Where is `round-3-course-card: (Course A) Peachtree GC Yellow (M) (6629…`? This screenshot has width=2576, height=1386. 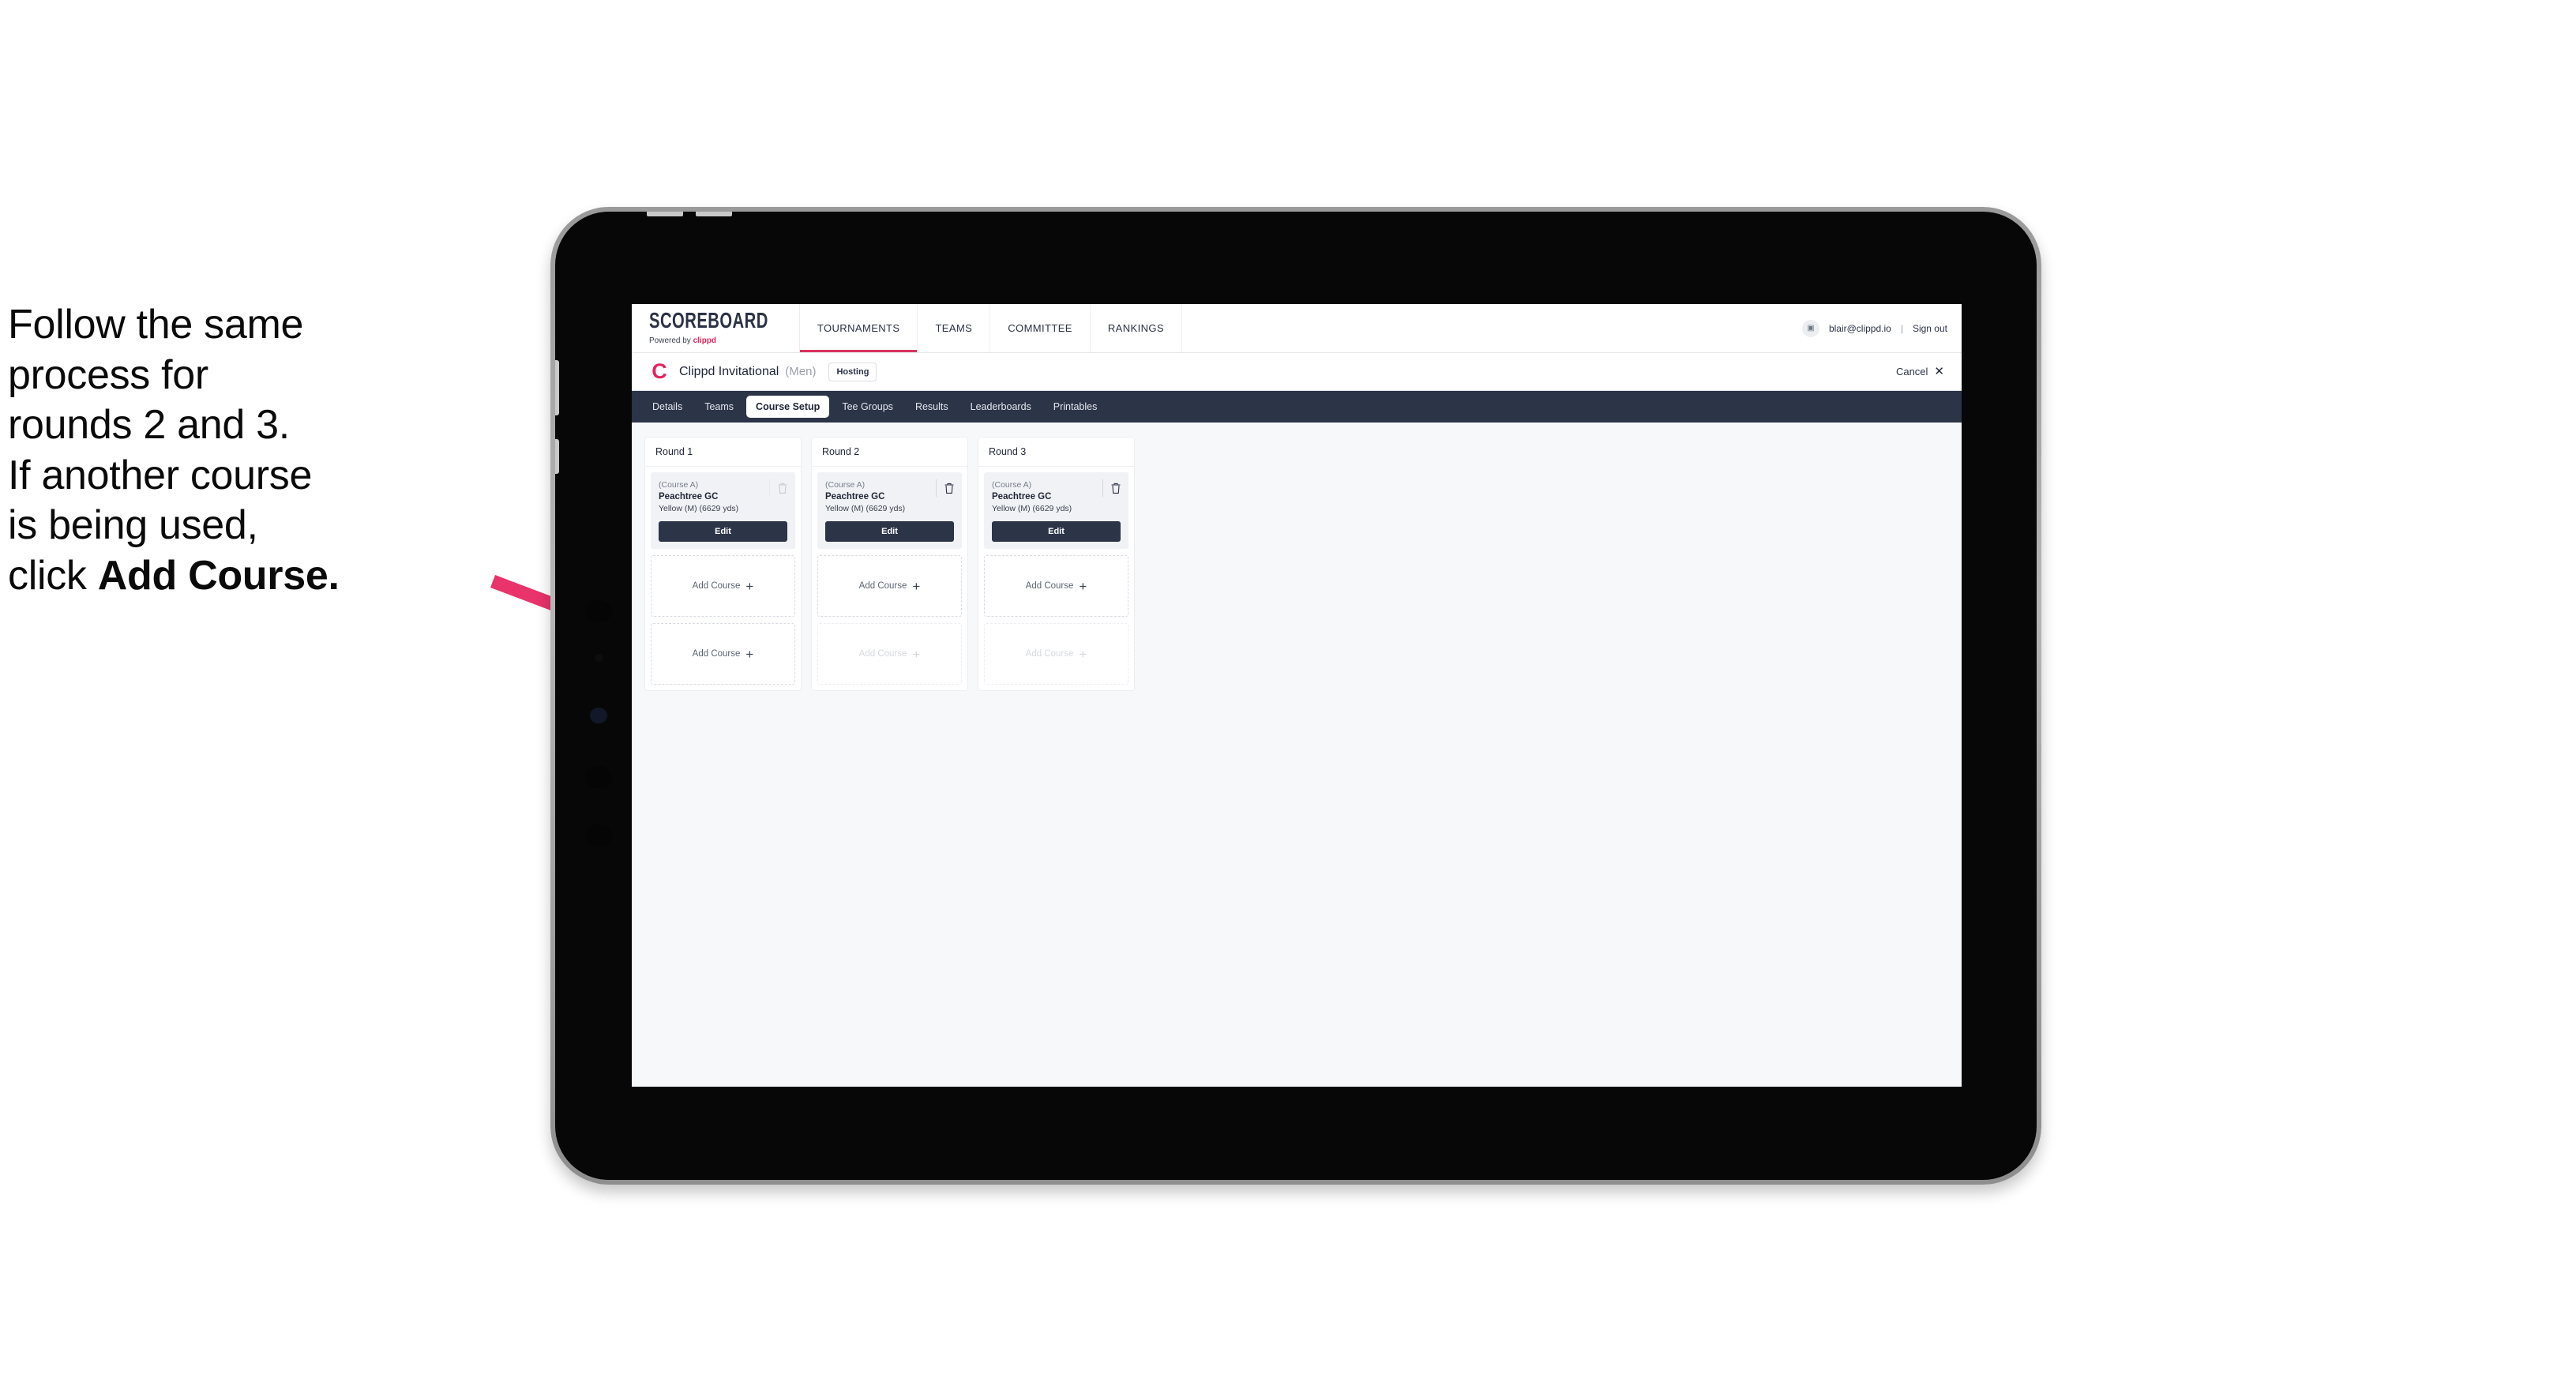 round-3-course-card: (Course A) Peachtree GC Yellow (M) (6629… is located at coordinates (1056, 510).